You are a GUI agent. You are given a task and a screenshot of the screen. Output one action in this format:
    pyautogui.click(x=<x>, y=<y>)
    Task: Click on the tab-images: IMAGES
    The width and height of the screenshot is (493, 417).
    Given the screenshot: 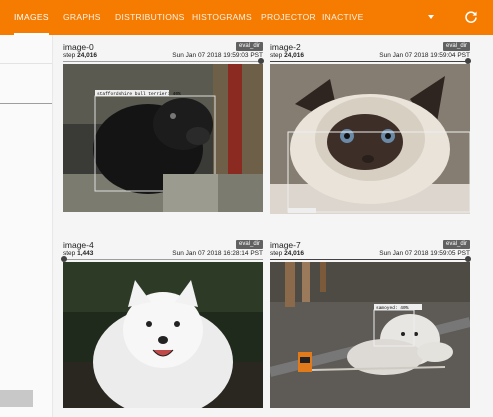 What is the action you would take?
    pyautogui.click(x=31, y=17)
    